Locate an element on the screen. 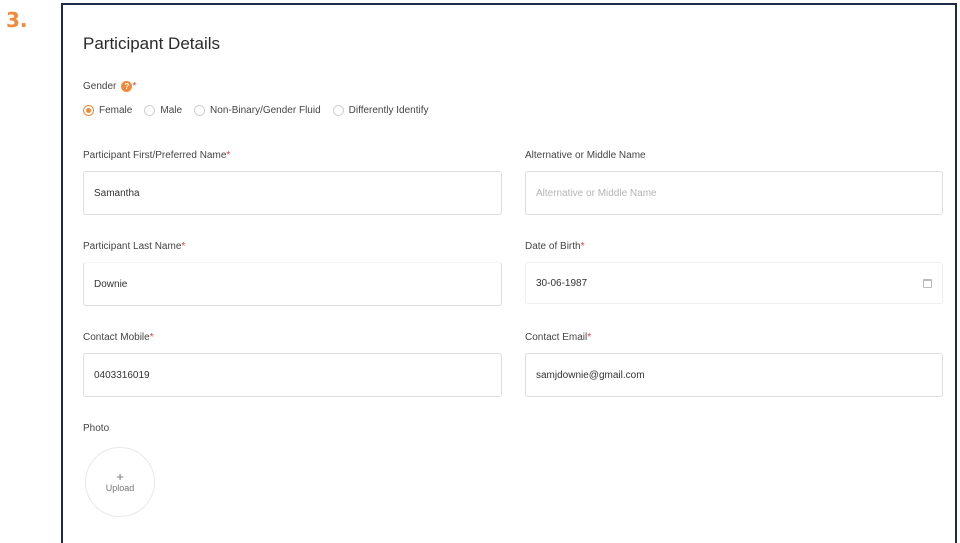 This screenshot has height=543, width=960. mobile-label-text: Contact Mobile is located at coordinates (116, 337).